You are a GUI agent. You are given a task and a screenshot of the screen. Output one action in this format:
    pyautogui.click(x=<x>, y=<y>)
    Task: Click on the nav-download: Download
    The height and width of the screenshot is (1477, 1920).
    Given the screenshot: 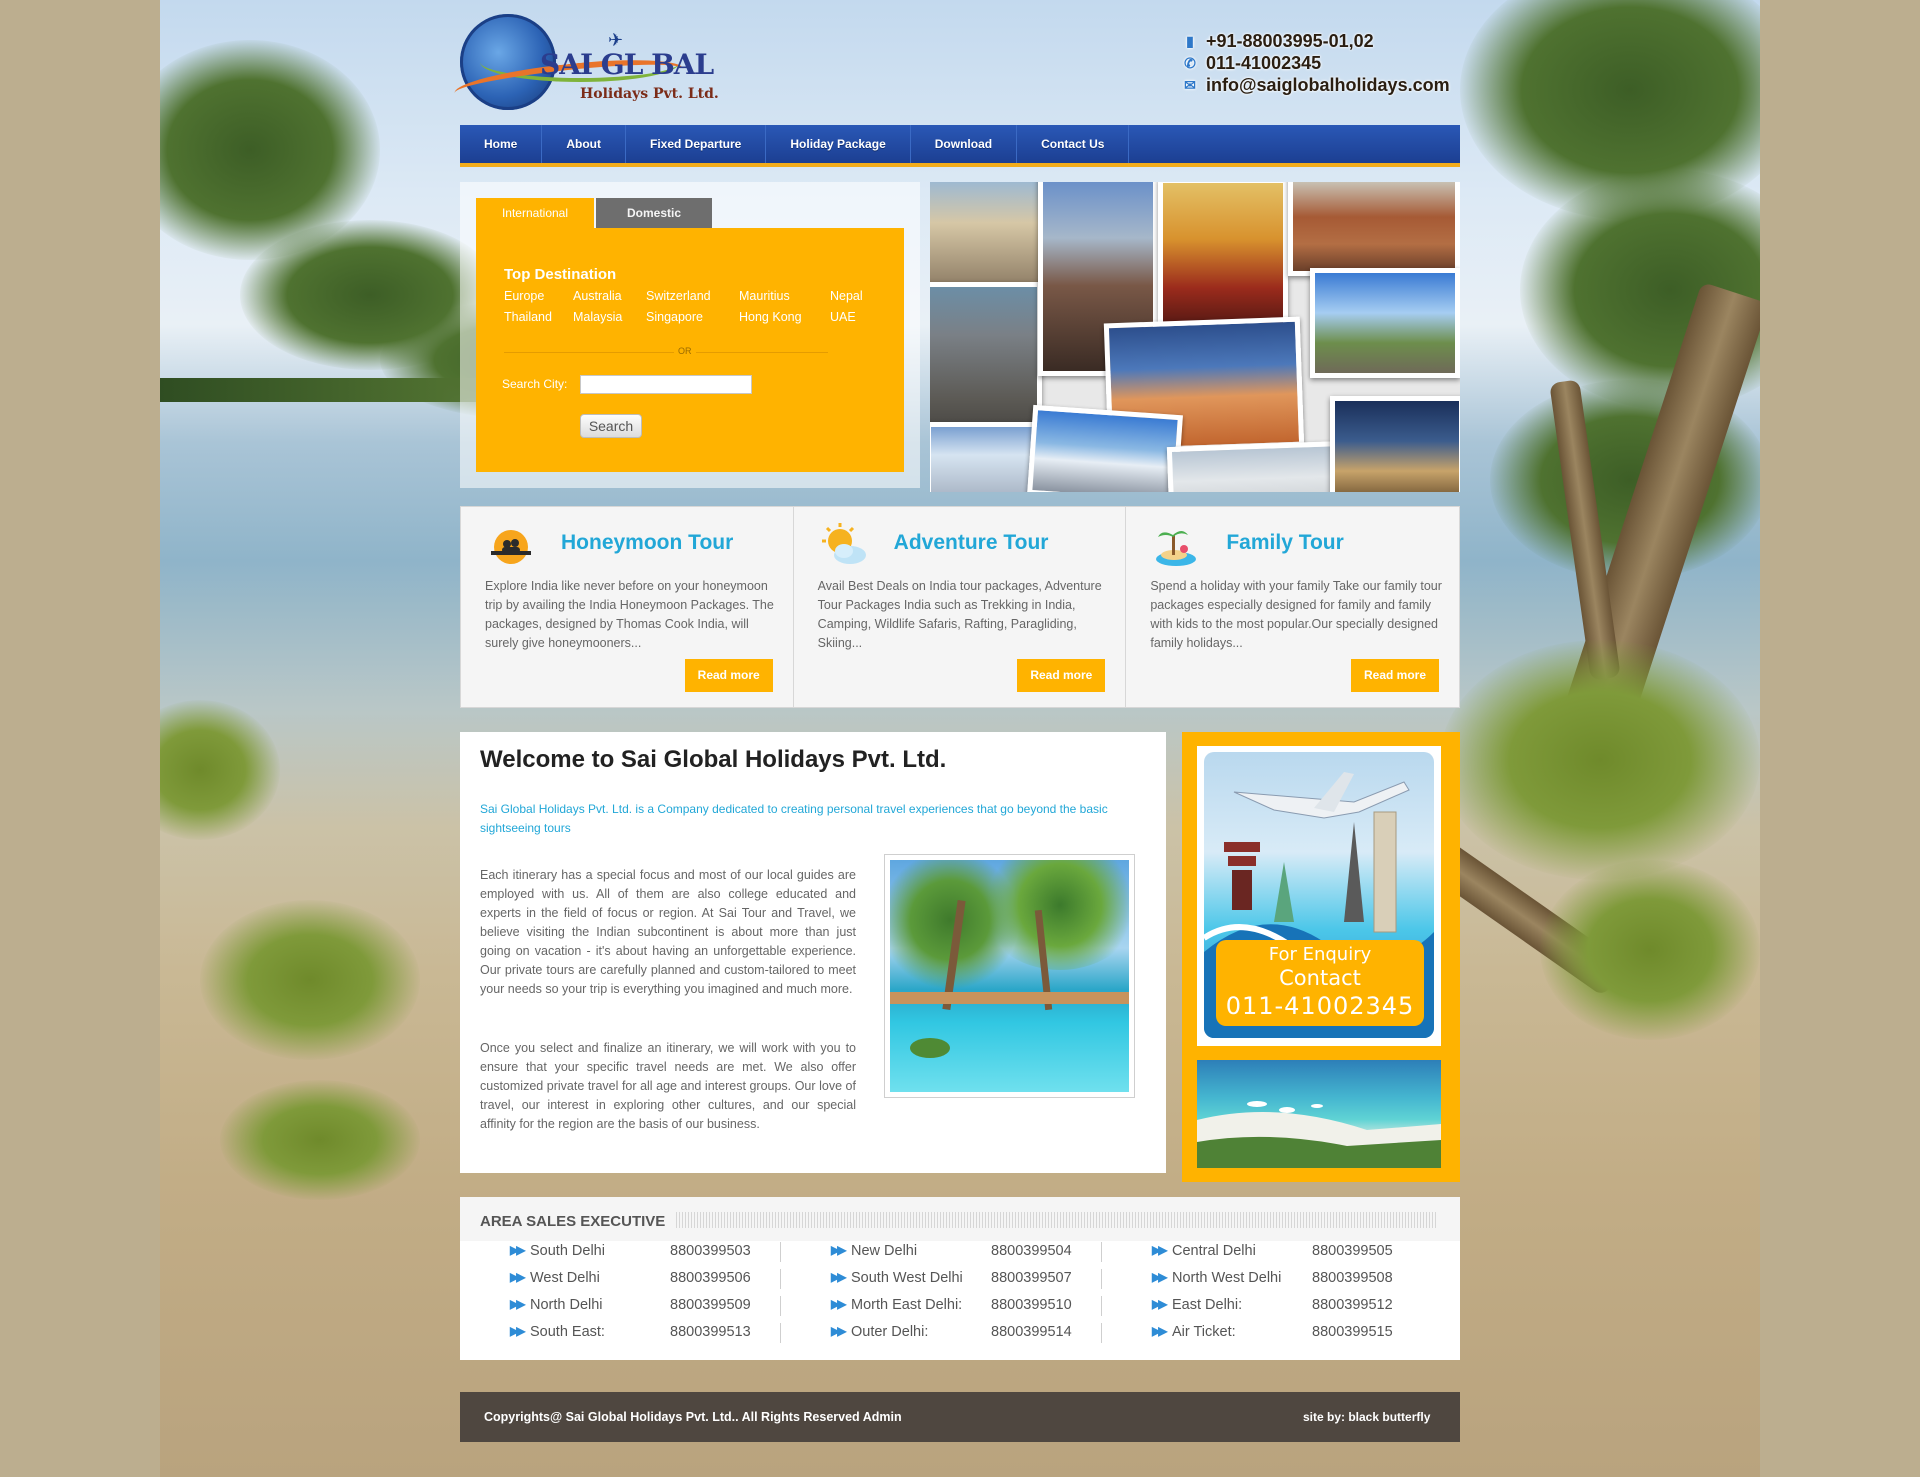 What is the action you would take?
    pyautogui.click(x=964, y=144)
    